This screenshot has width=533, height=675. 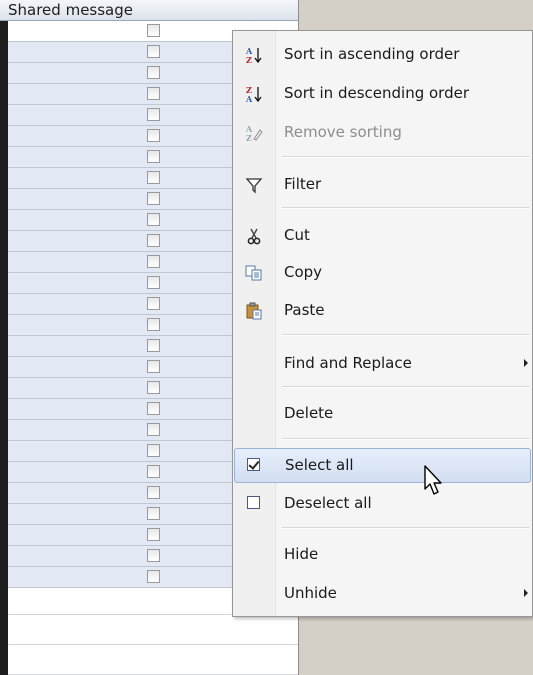 I want to click on funnel-icon, so click(x=254, y=185).